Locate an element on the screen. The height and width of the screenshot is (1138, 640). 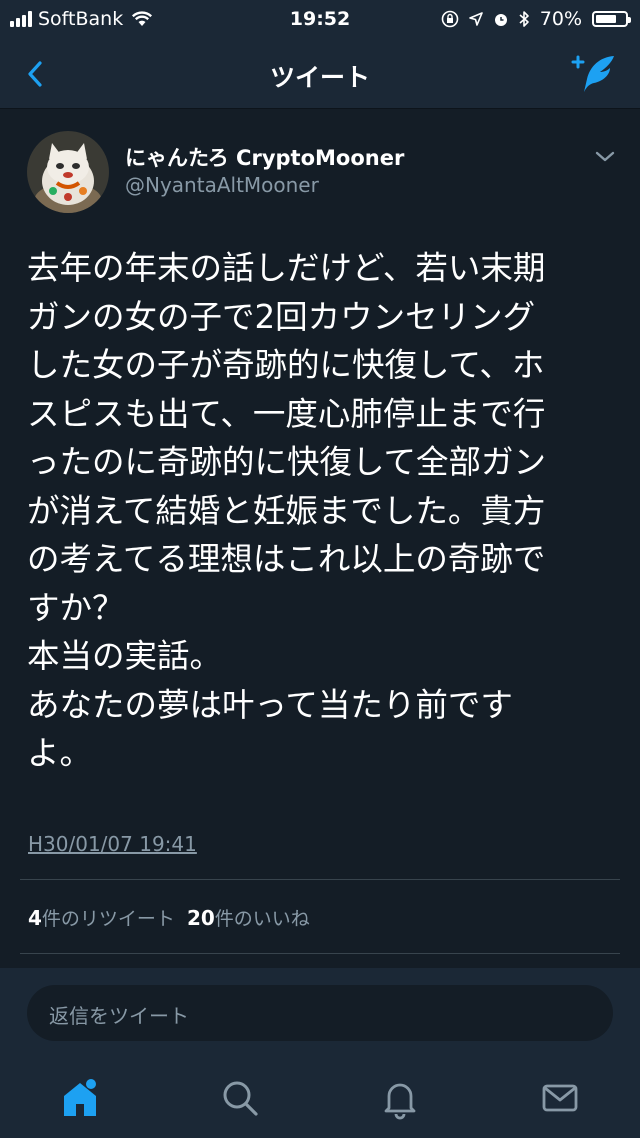
like-count: 20 is located at coordinates (200, 918).